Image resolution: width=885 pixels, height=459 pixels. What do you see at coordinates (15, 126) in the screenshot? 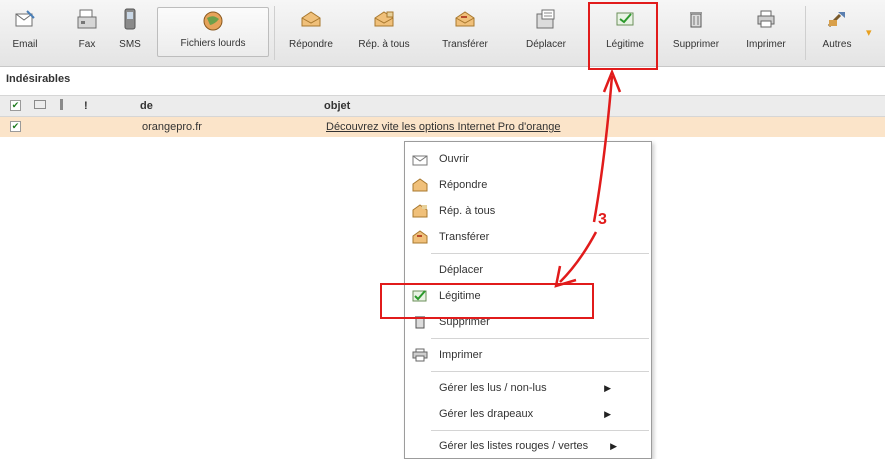
I see `row-checkbox: ✔` at bounding box center [15, 126].